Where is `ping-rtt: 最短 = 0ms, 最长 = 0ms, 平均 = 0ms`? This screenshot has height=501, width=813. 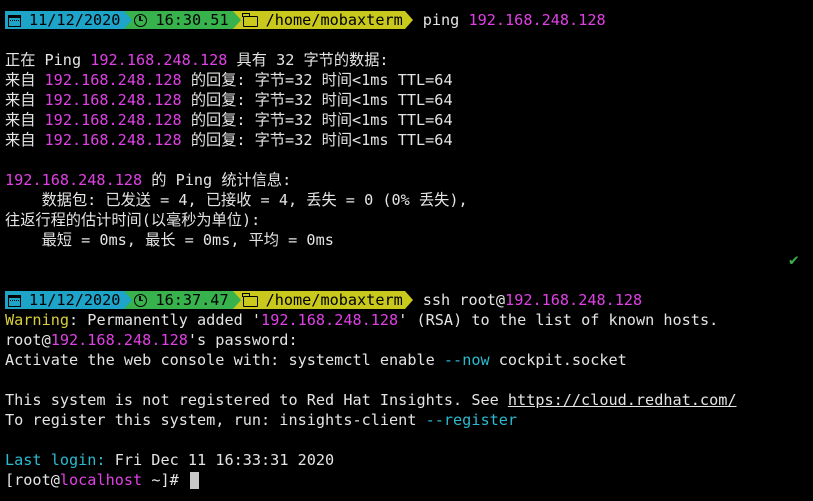
ping-rtt: 最短 = 0ms, 最长 = 0ms, 平均 = 0ms is located at coordinates (169, 240).